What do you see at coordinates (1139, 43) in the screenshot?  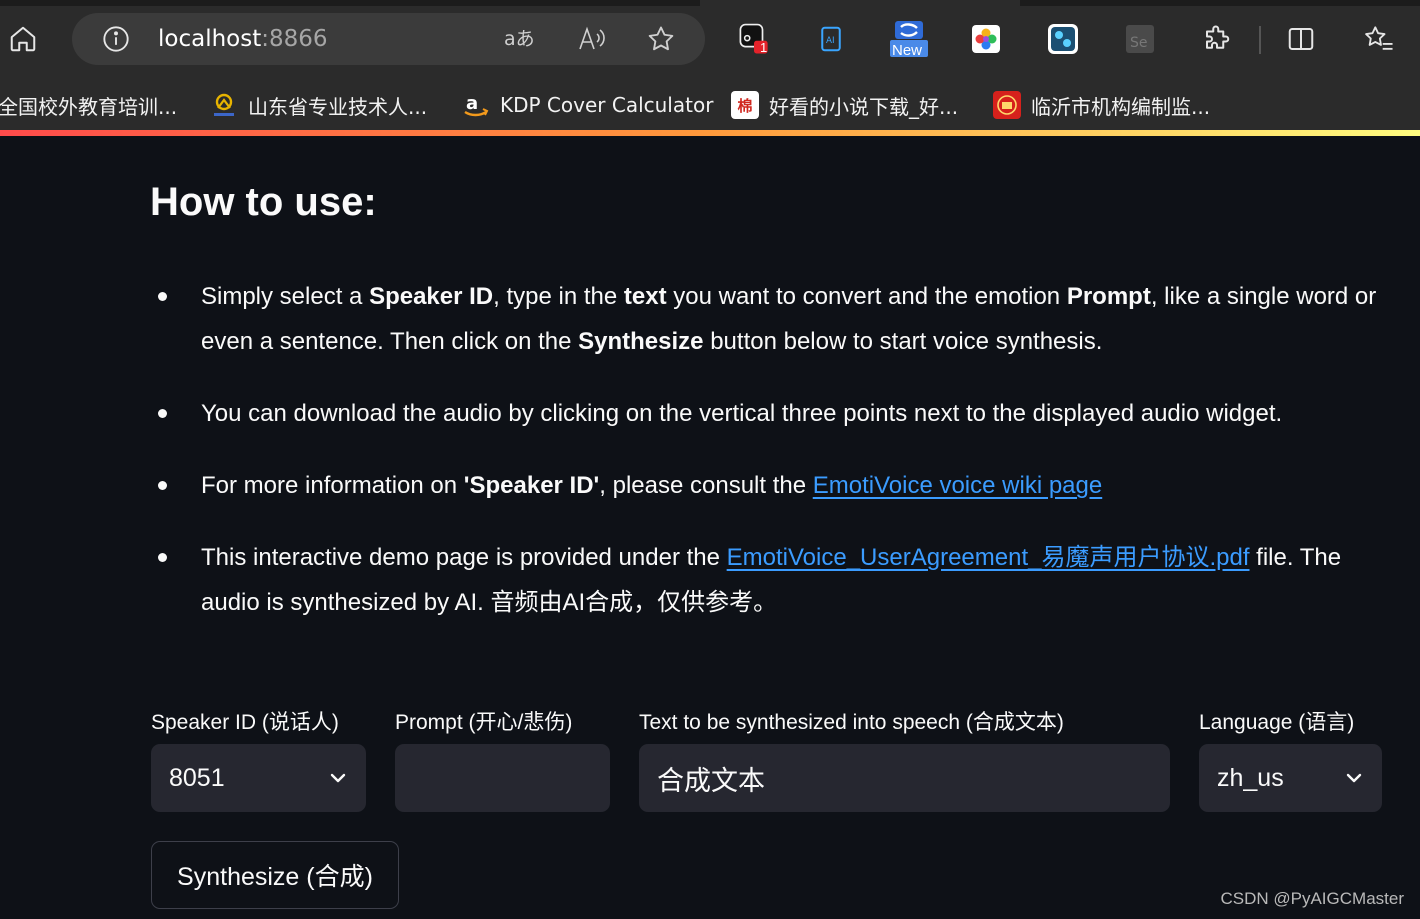 I see `svg-text: Se` at bounding box center [1139, 43].